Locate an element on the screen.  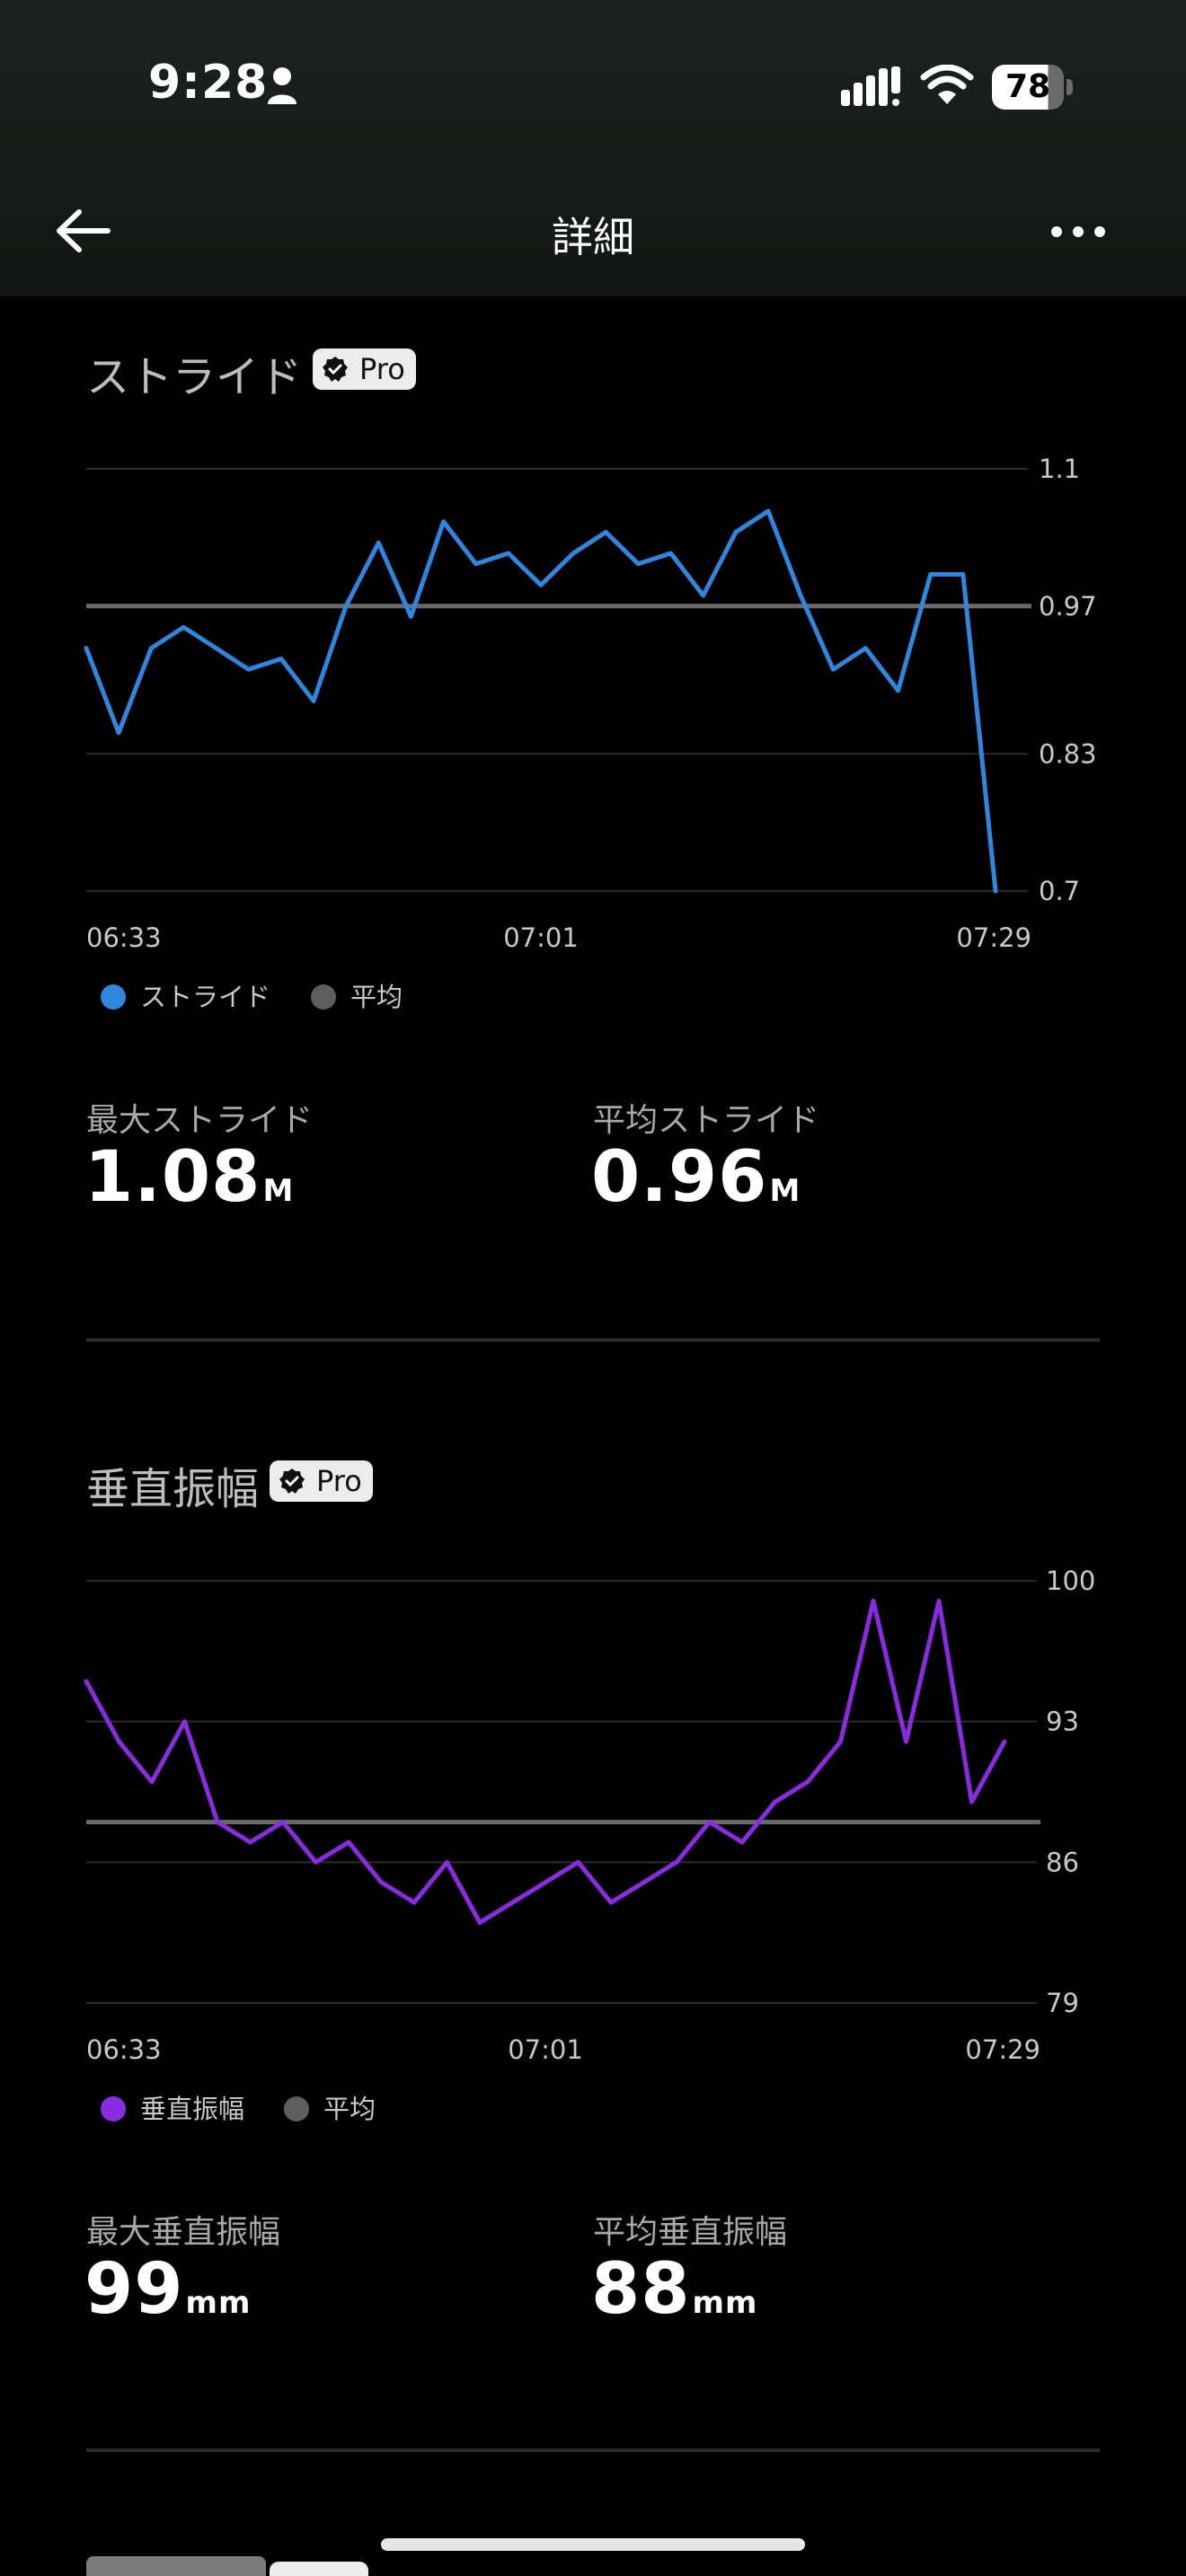
stride-legend: ストライド 平均 is located at coordinates (370, 997).